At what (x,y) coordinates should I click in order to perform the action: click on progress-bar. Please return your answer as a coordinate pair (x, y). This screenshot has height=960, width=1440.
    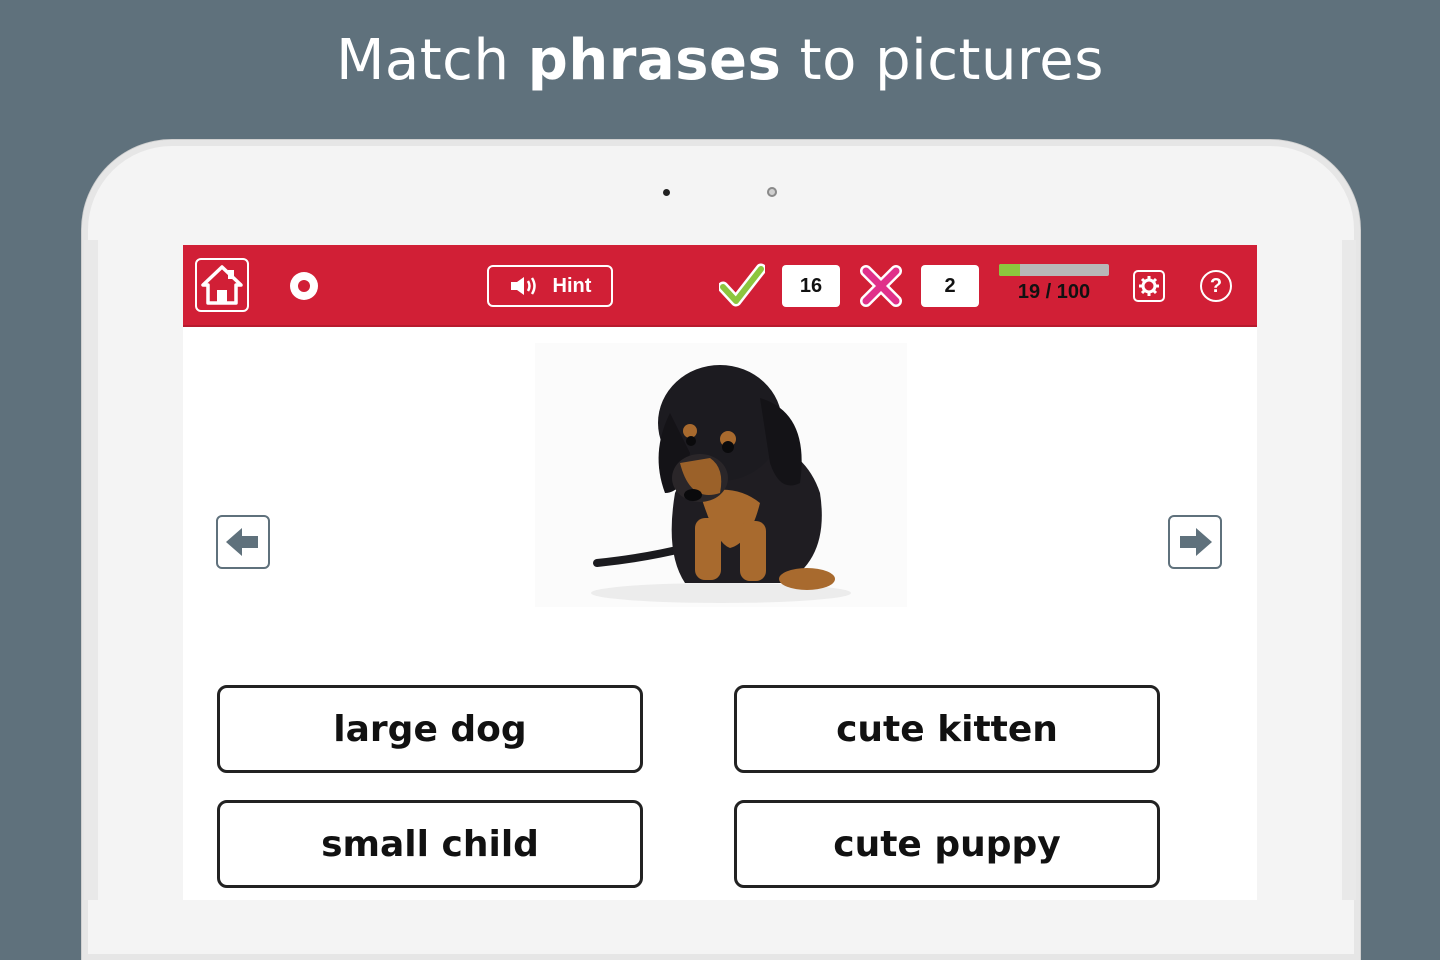
    Looking at the image, I should click on (1054, 270).